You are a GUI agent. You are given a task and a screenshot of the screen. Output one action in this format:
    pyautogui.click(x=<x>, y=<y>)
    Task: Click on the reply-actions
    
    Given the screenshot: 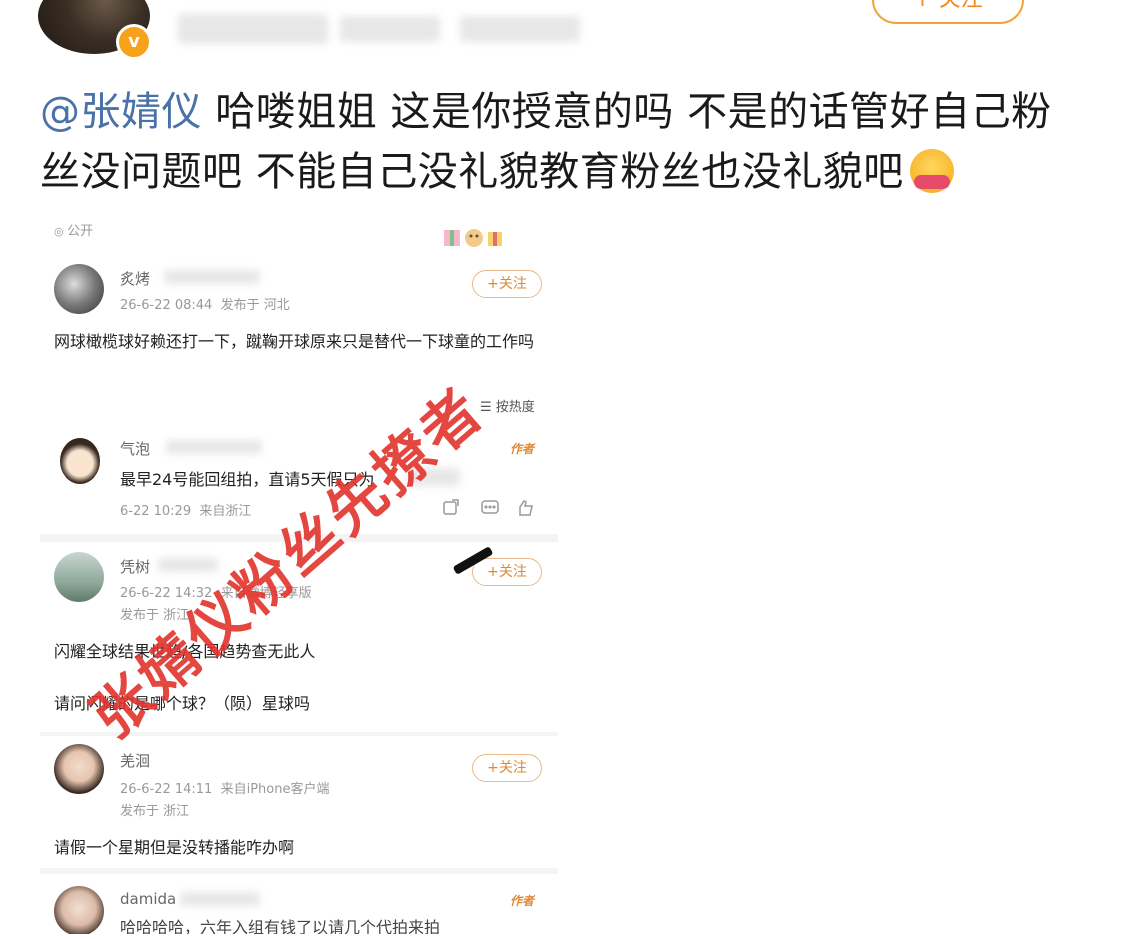 What is the action you would take?
    pyautogui.click(x=476, y=508)
    